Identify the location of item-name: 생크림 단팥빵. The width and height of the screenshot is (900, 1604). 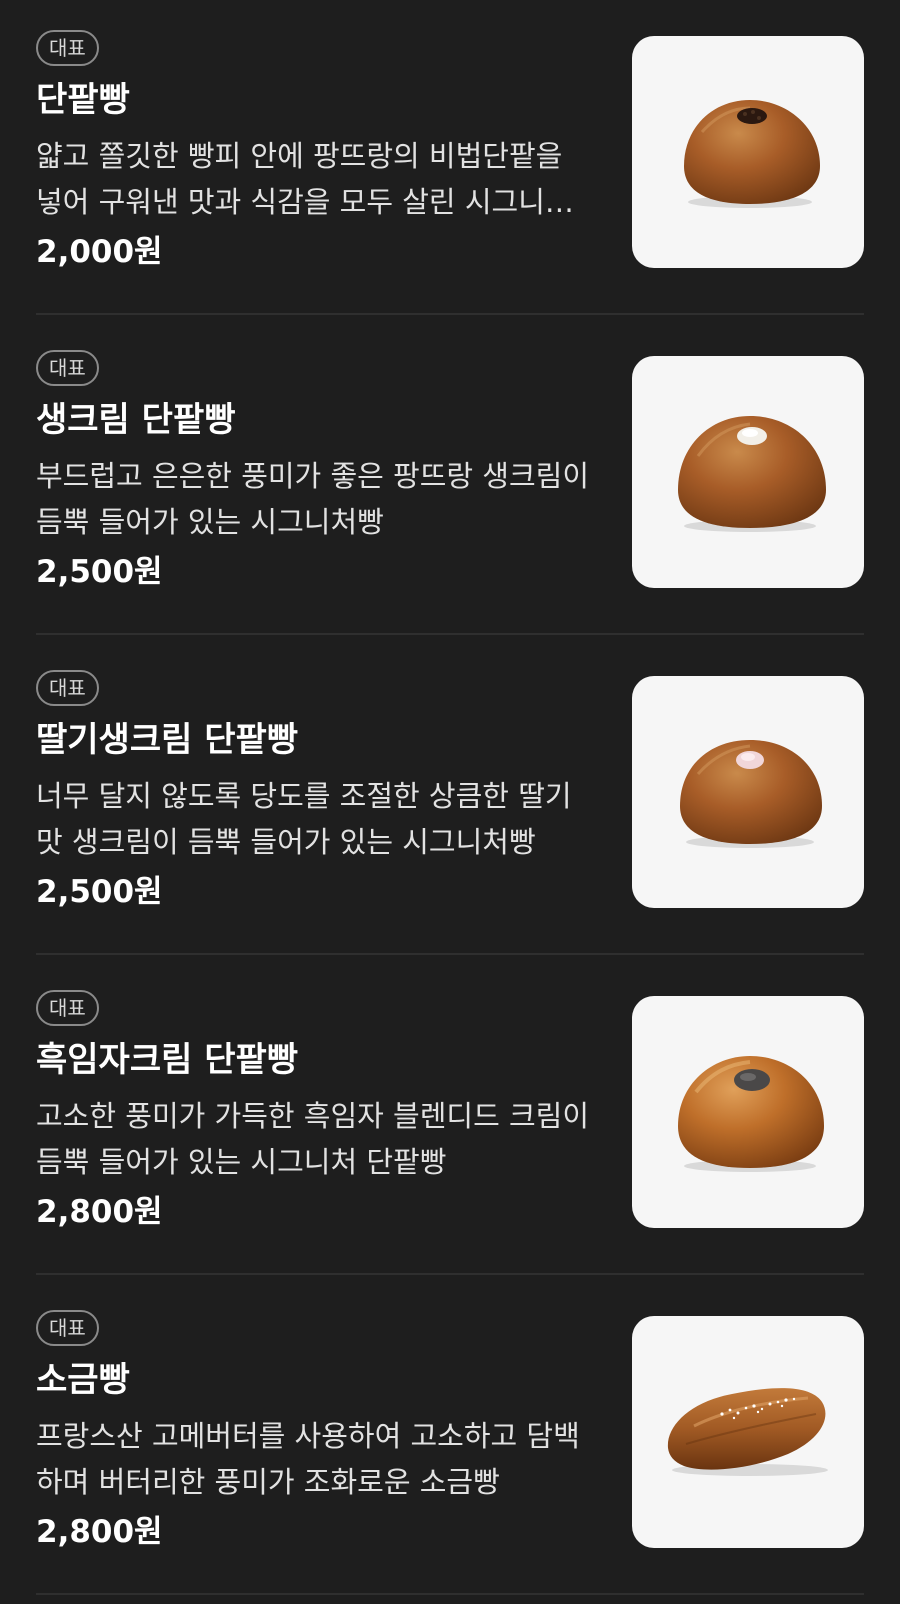
(136, 420).